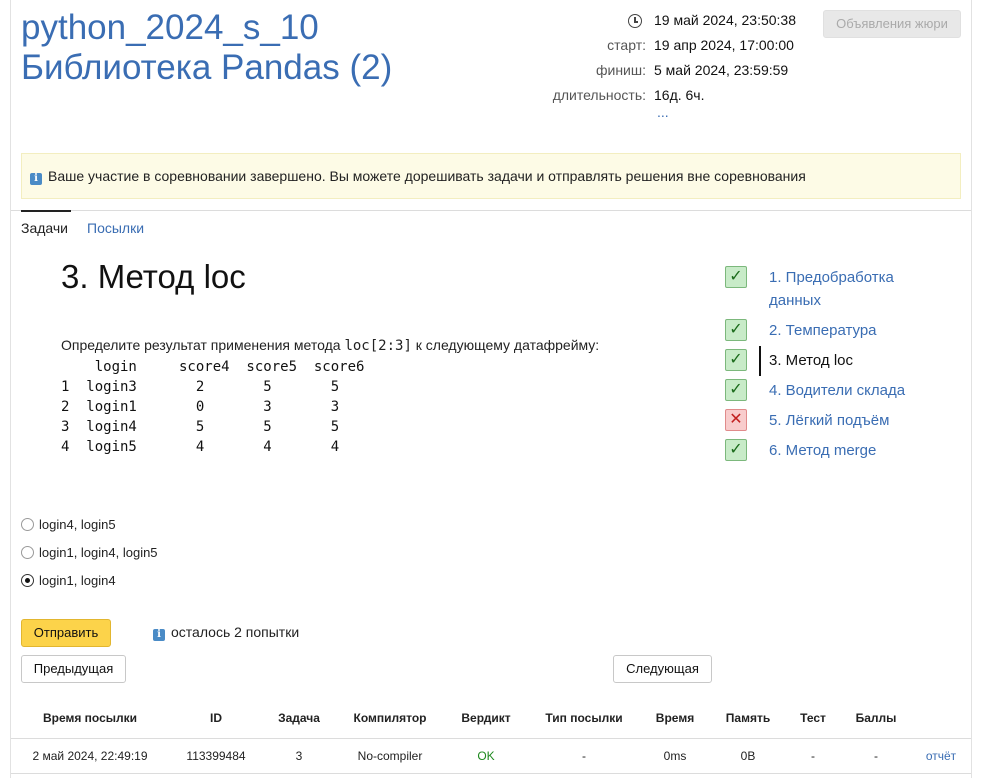 The height and width of the screenshot is (778, 1002). I want to click on duration-label: длительность:, so click(599, 95).